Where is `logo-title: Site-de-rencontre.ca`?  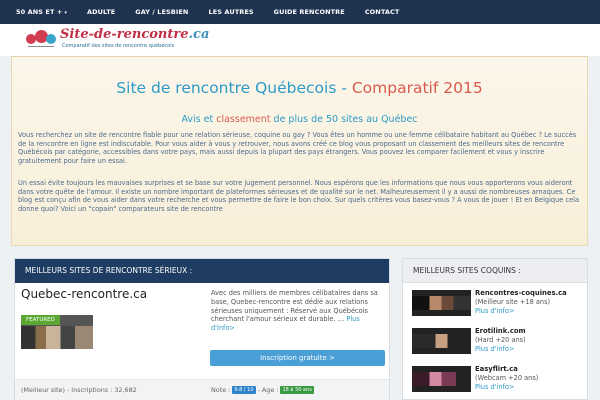
logo-title: Site-de-rencontre.ca is located at coordinates (135, 34).